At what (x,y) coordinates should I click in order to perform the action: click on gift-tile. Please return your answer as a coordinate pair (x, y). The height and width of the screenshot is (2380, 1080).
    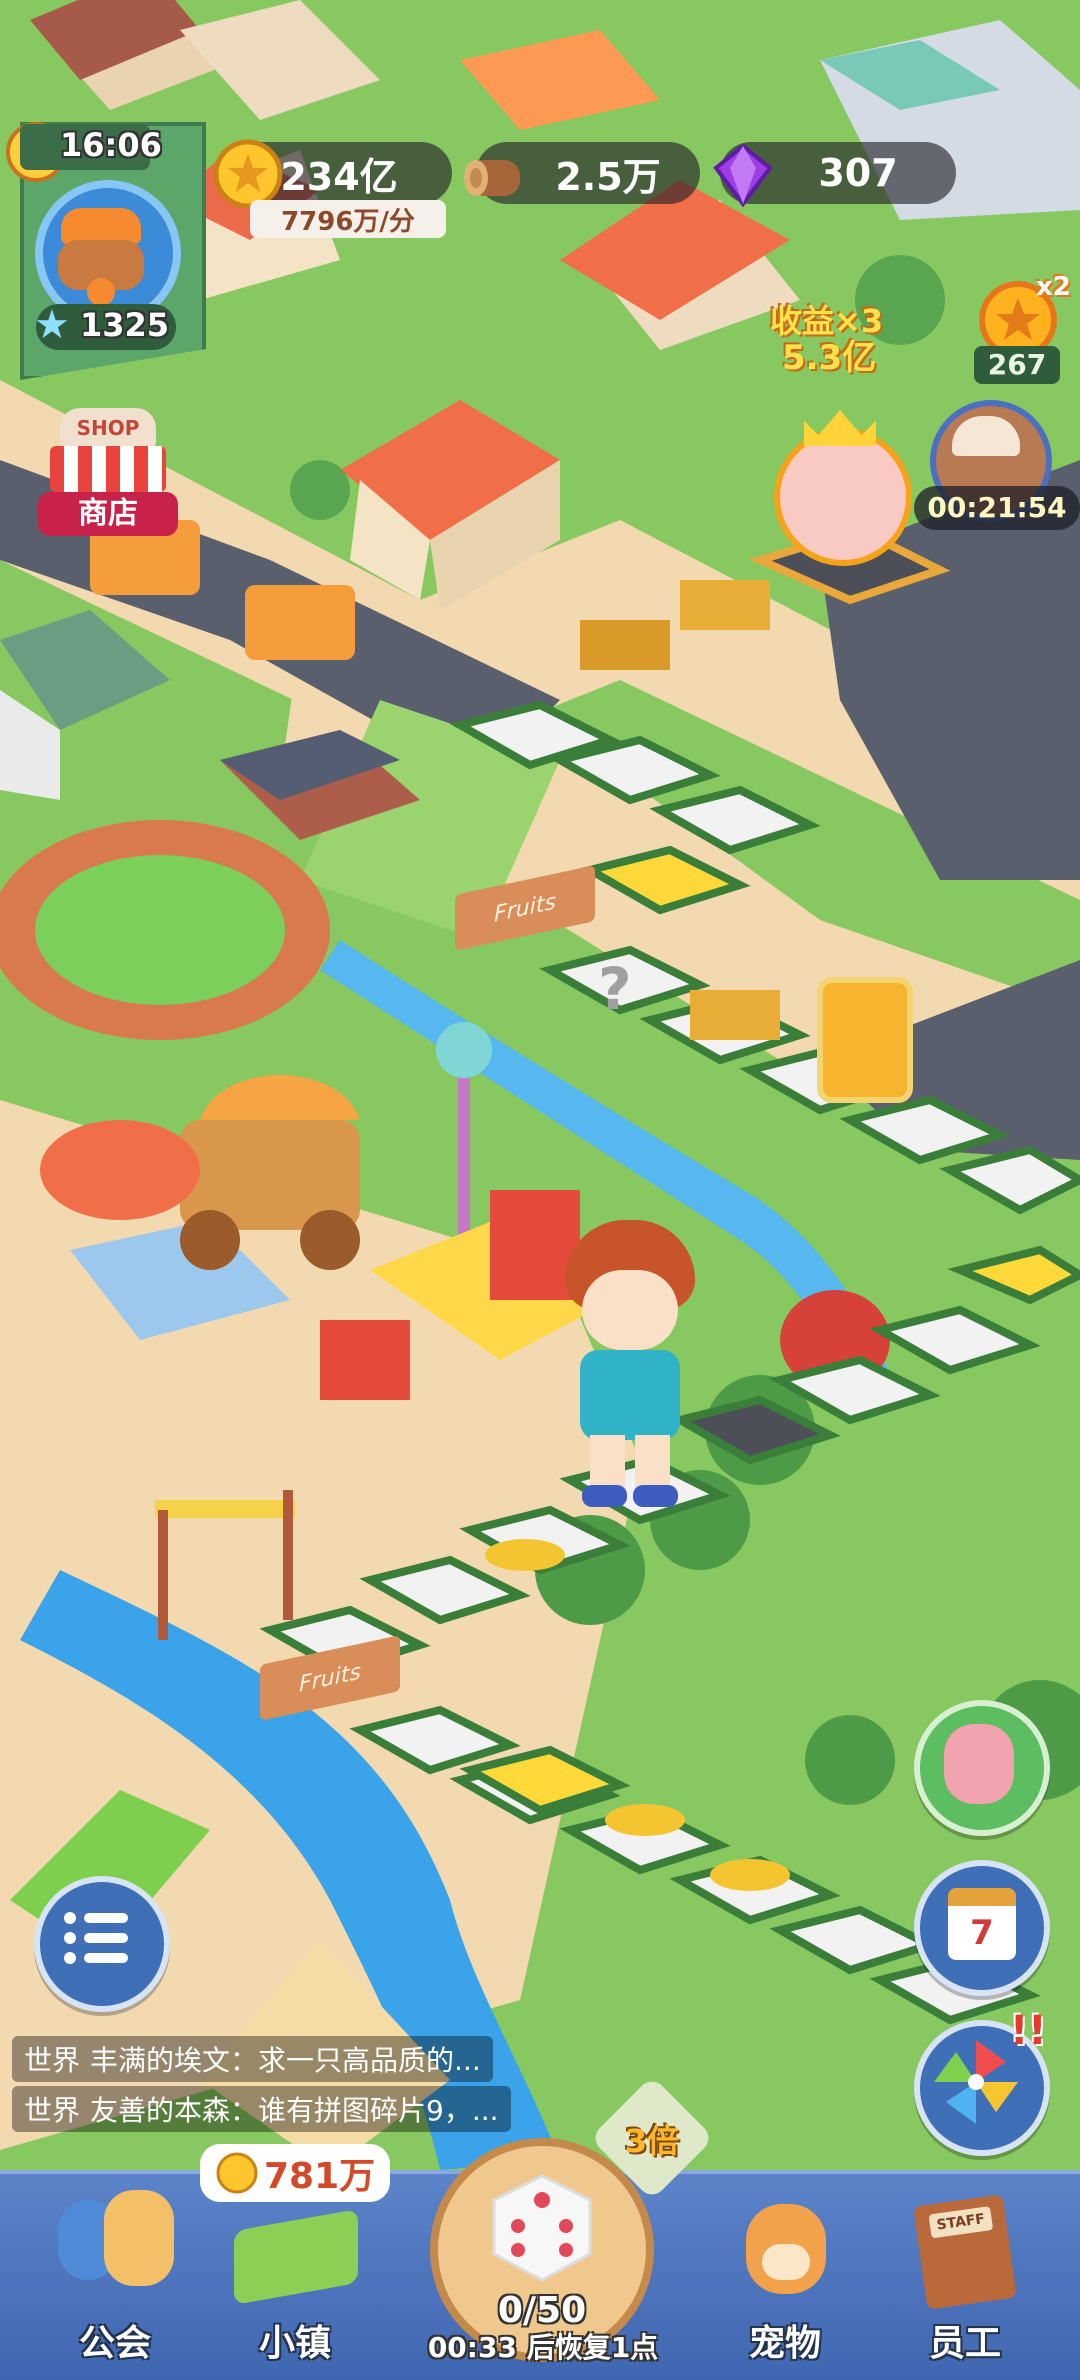
    Looking at the image, I should click on (755, 1430).